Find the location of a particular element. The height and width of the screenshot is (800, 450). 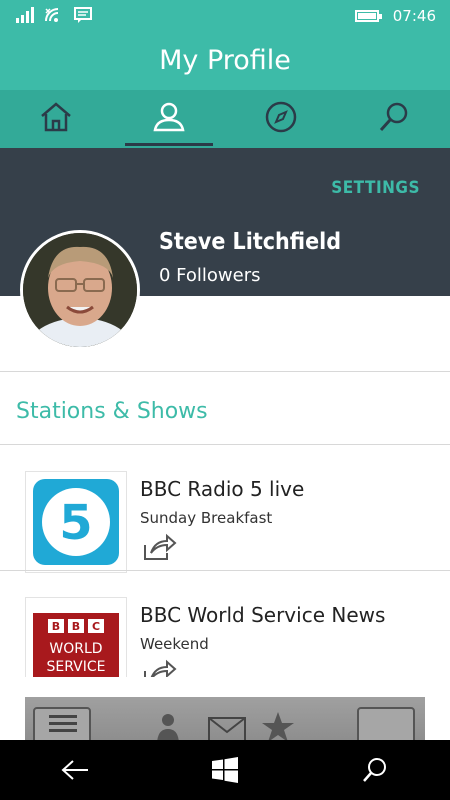

message-icon is located at coordinates (83, 17).